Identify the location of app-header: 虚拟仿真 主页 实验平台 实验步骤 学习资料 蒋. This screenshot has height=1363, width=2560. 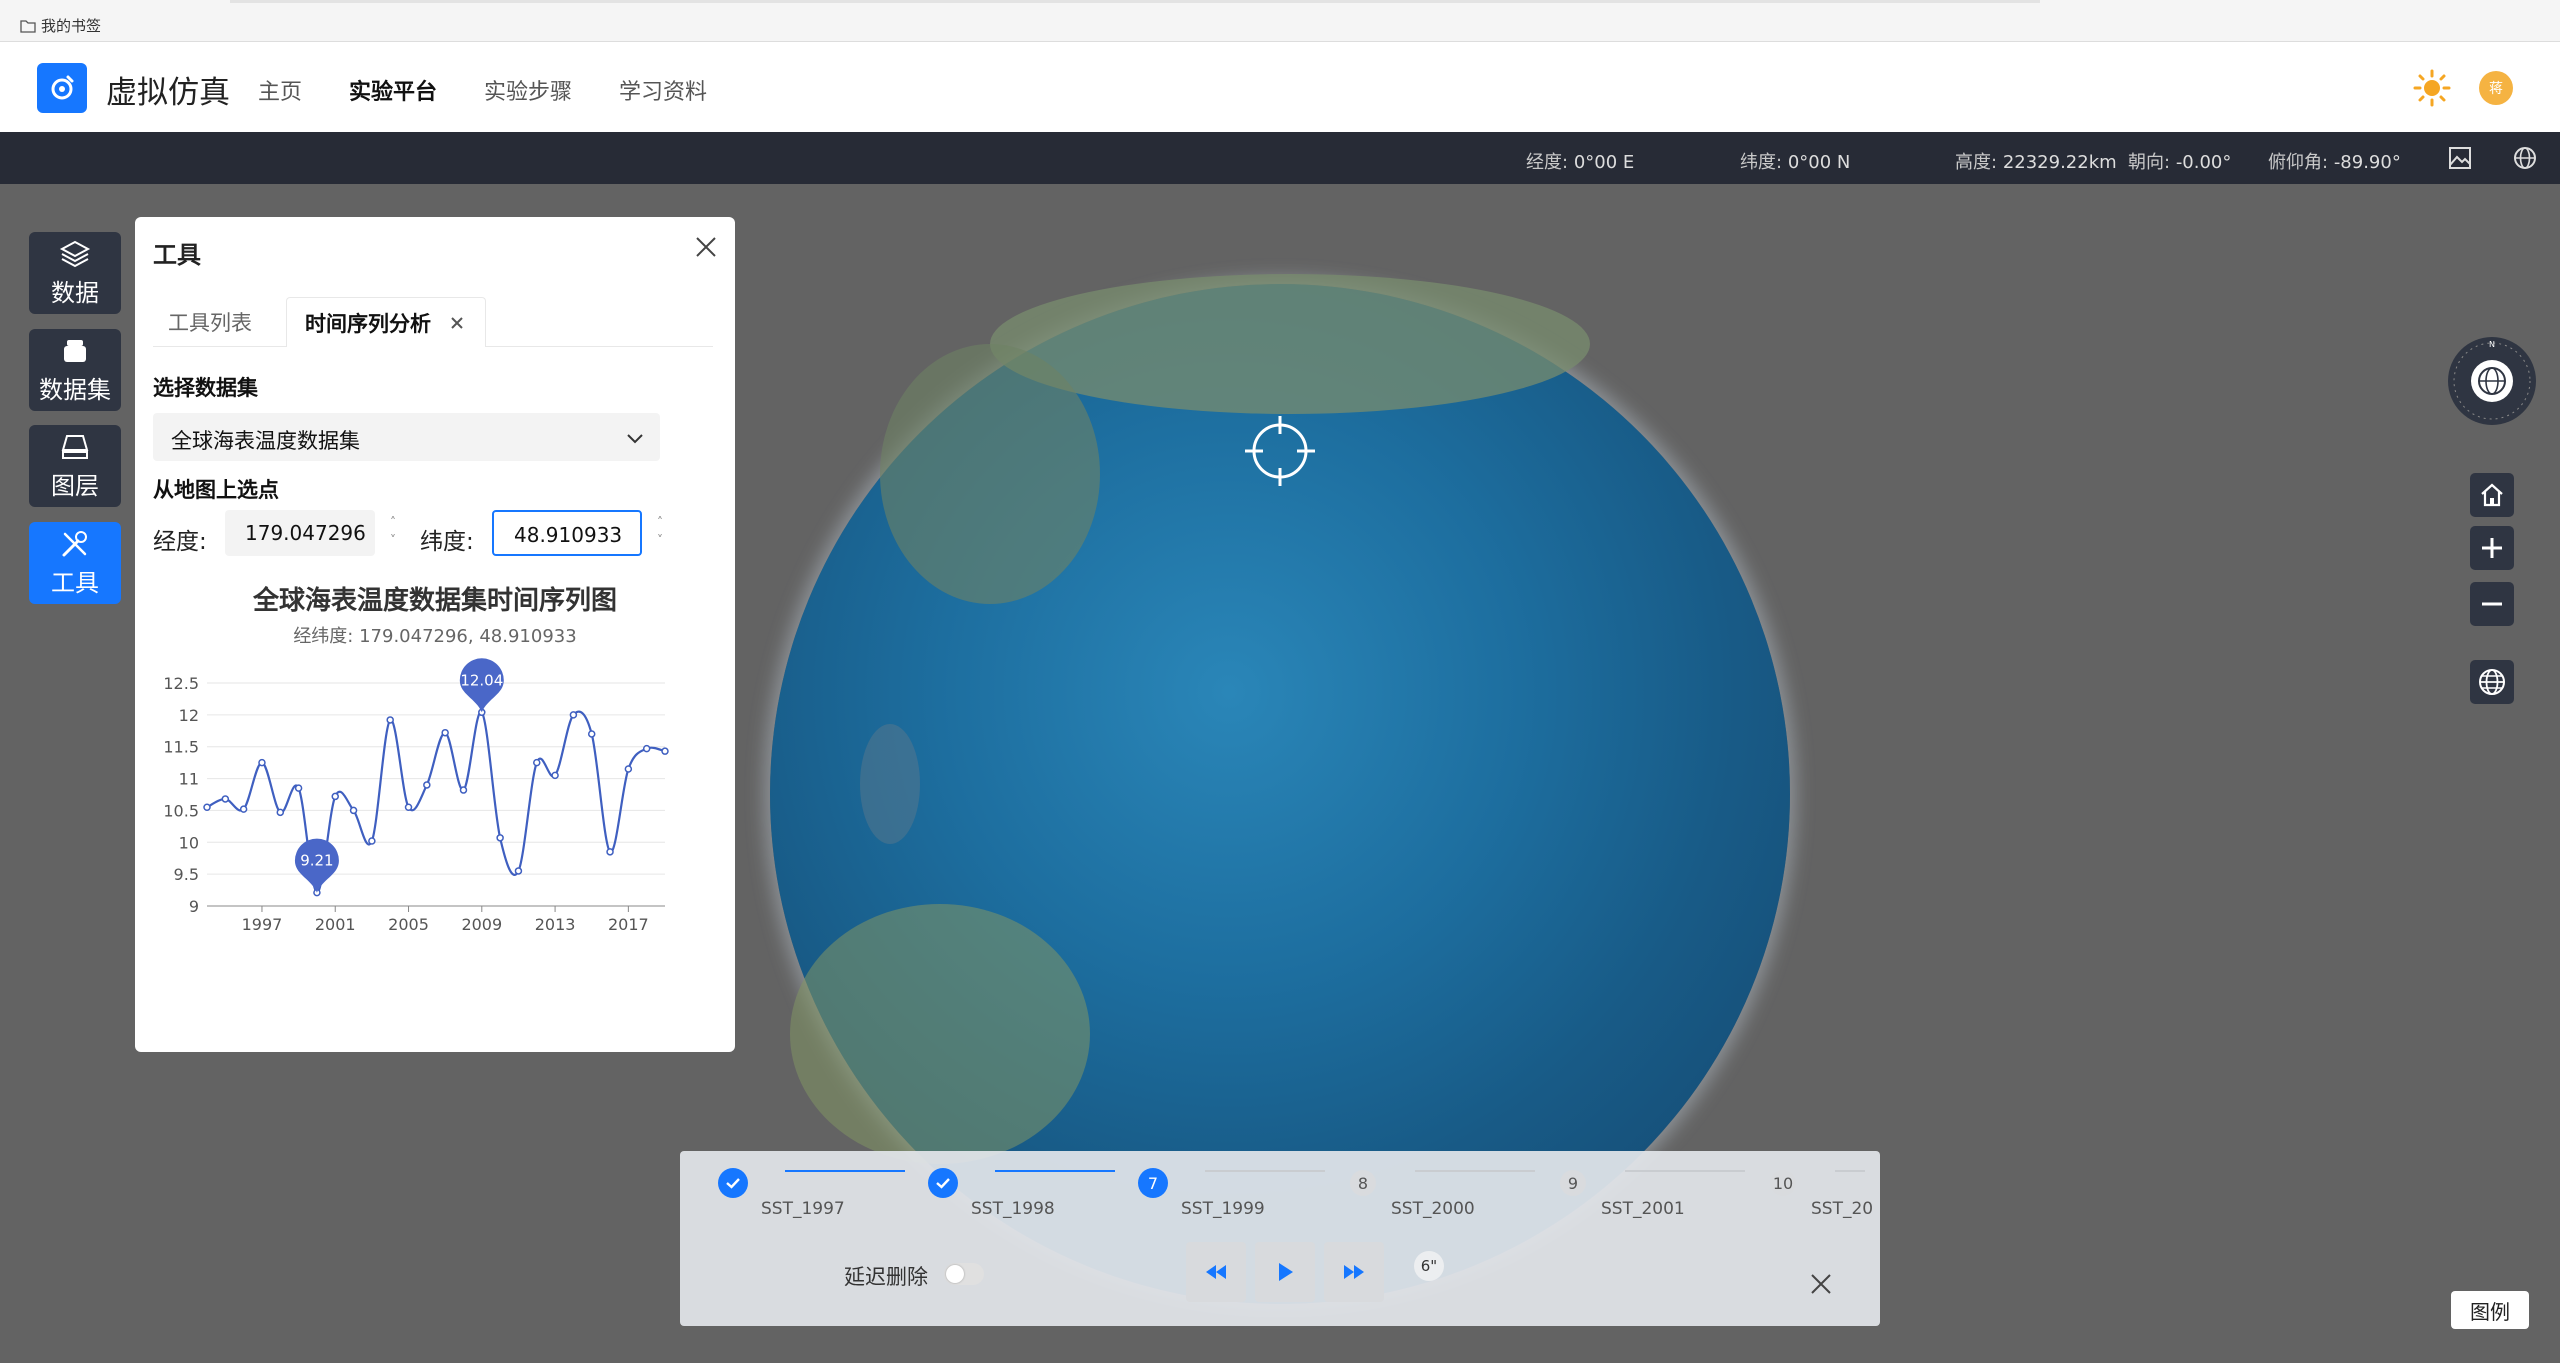
(1280, 87).